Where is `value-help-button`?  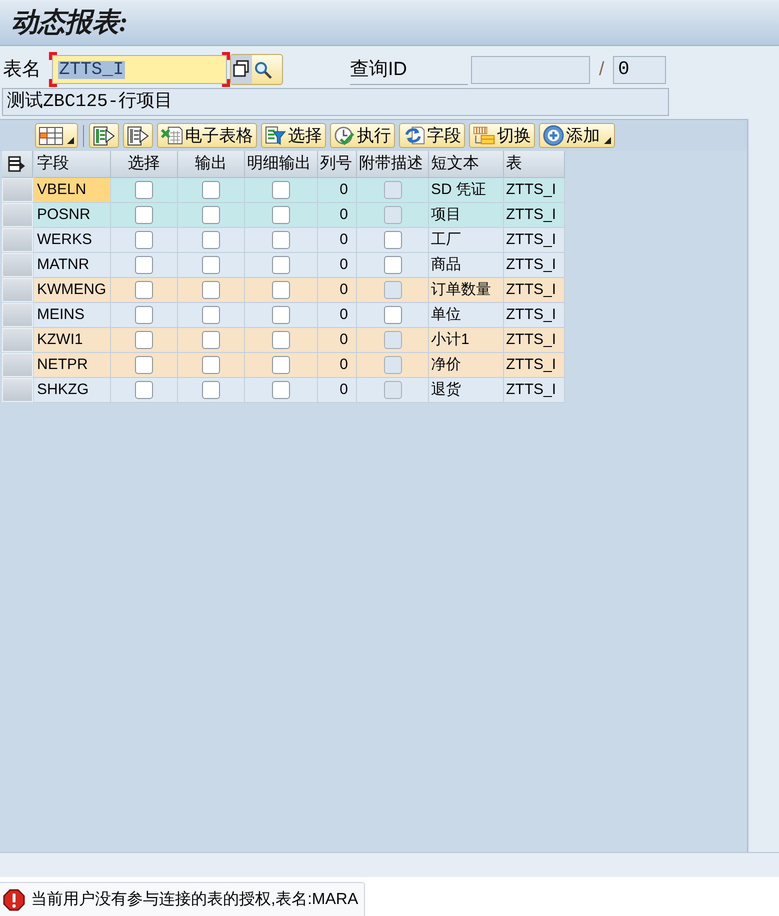 value-help-button is located at coordinates (256, 69).